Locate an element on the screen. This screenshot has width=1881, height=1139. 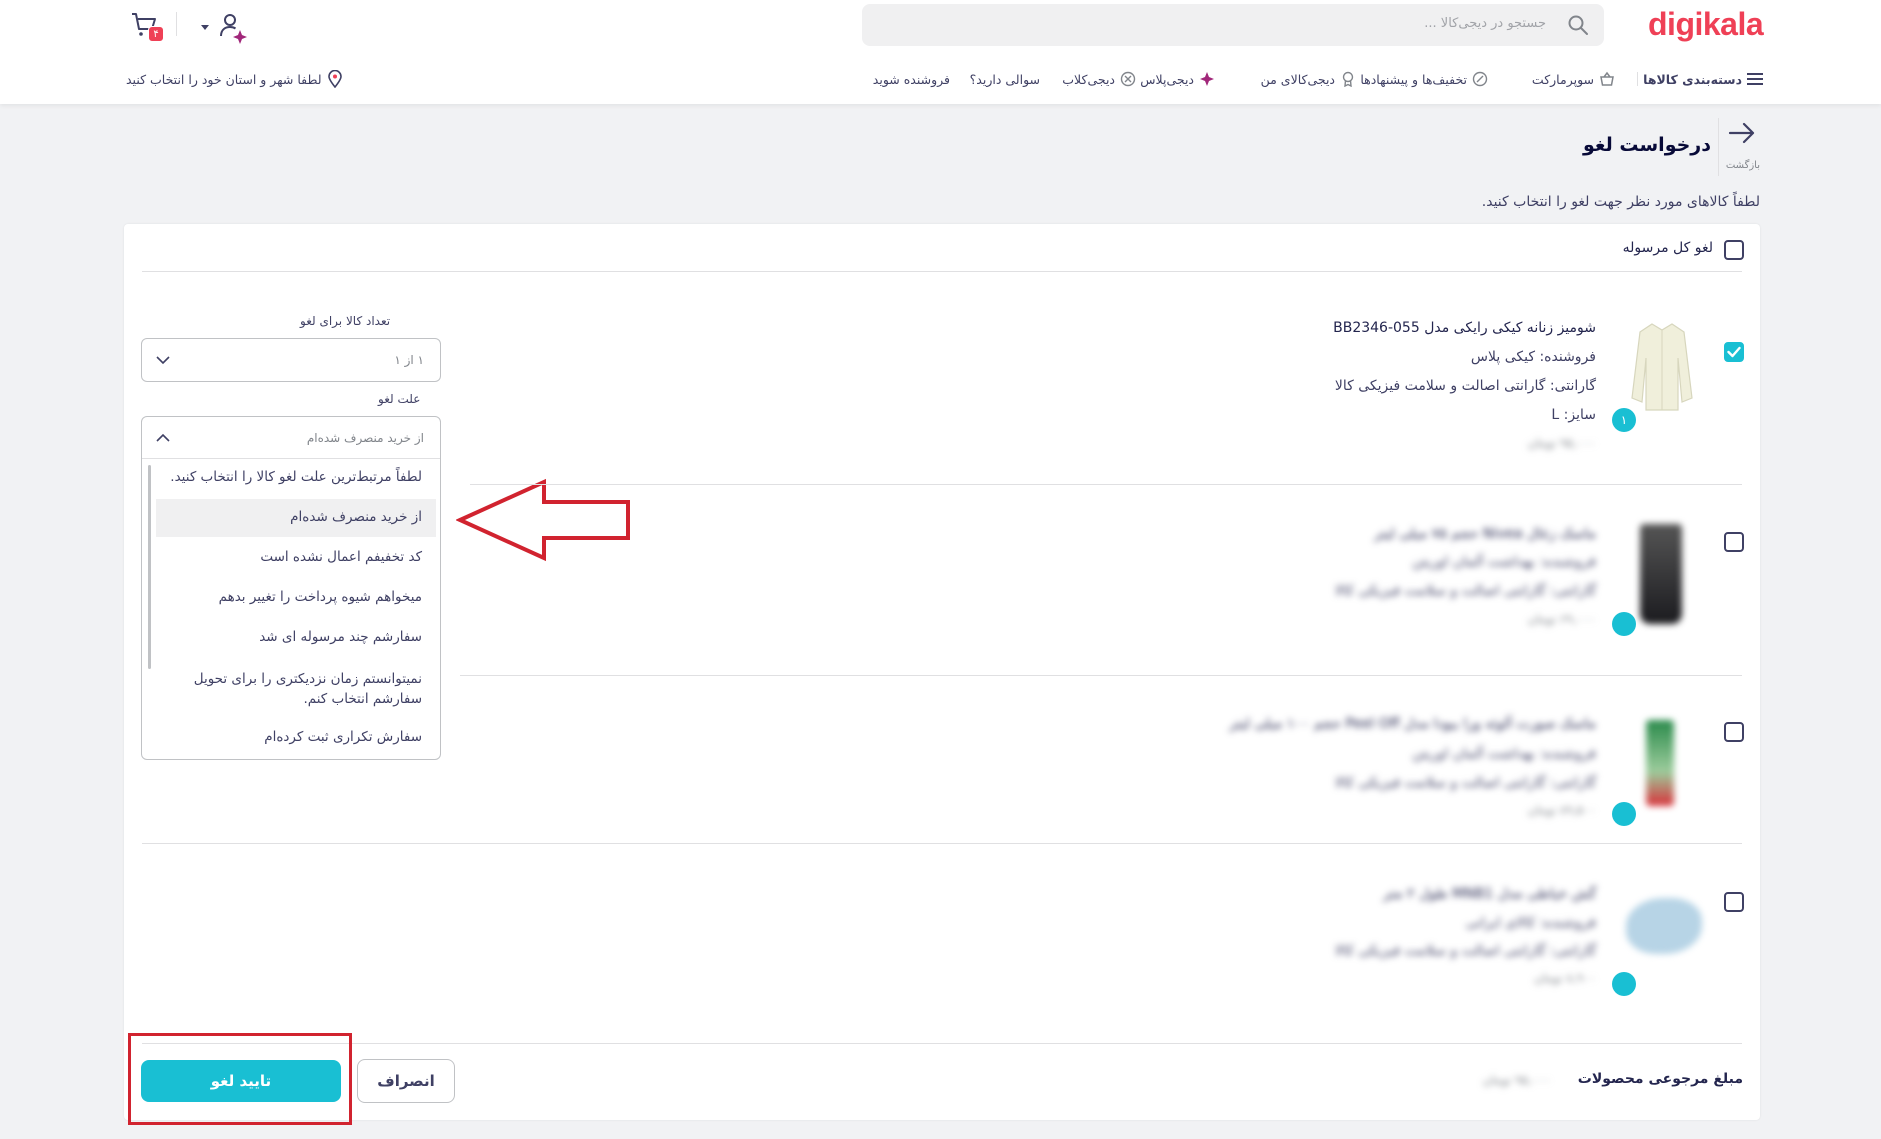
item-2-seller: فروشنده: بهداشت آلمان اوریتن is located at coordinates (1504, 562).